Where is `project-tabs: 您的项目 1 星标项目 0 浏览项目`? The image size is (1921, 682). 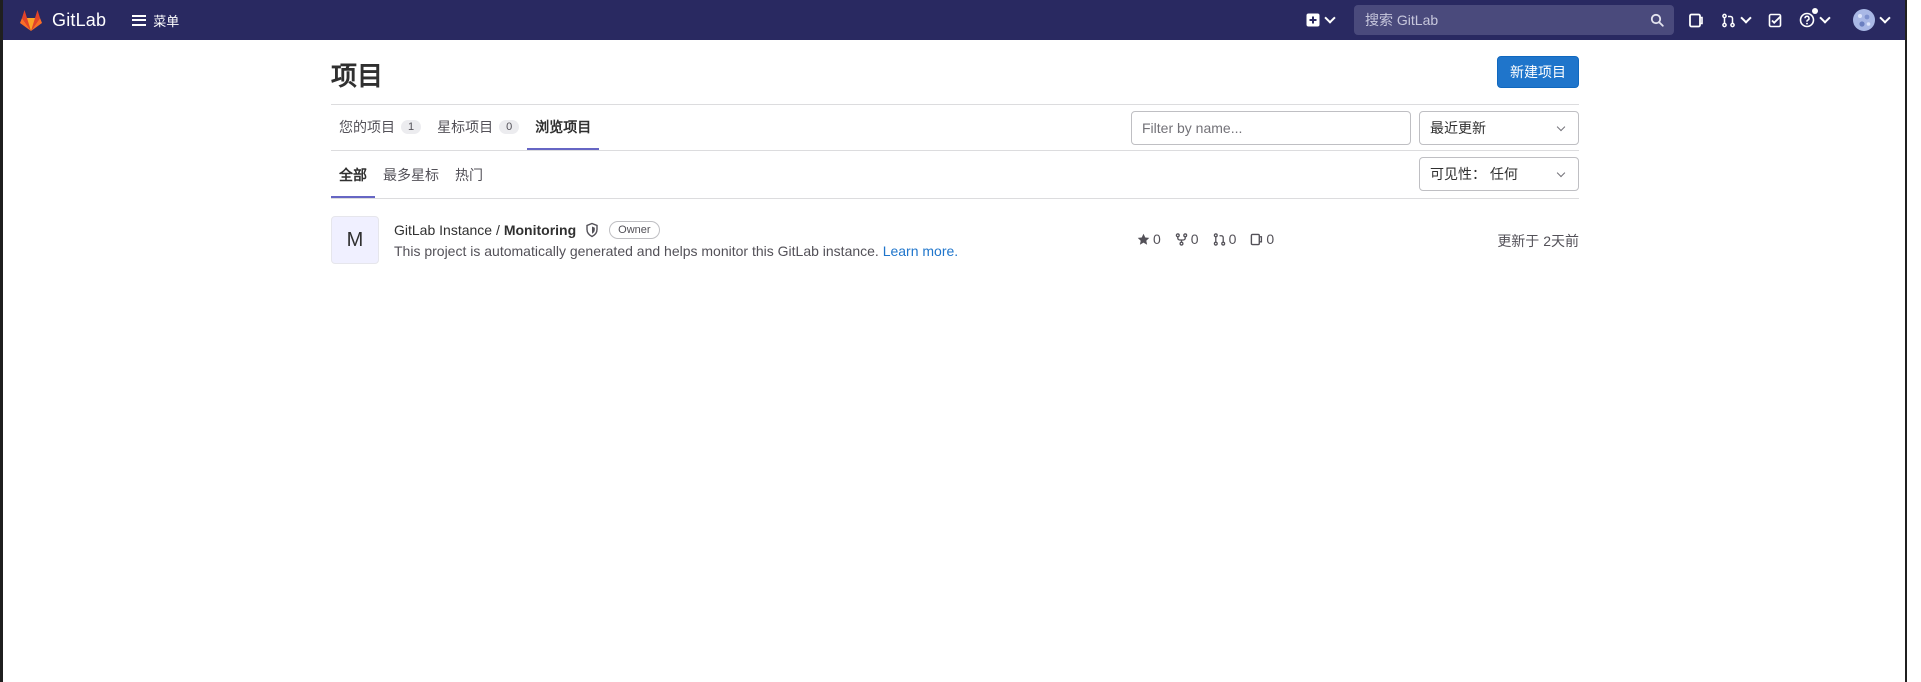
project-tabs: 您的项目 1 星标项目 0 浏览项目 is located at coordinates (465, 127).